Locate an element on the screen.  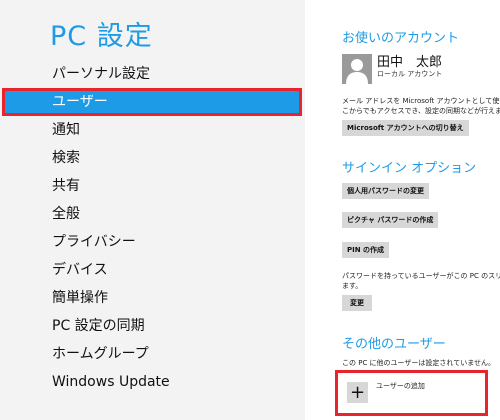
user-silhouette-icon is located at coordinates (357, 71).